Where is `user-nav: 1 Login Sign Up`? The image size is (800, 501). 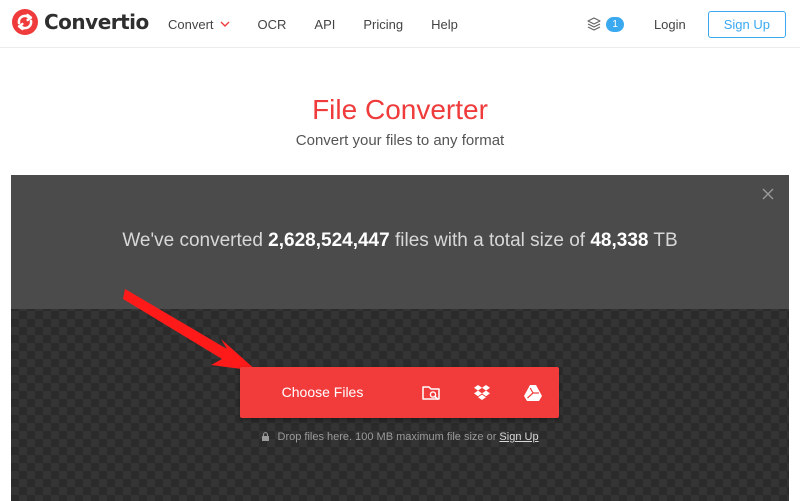 user-nav: 1 Login Sign Up is located at coordinates (686, 24).